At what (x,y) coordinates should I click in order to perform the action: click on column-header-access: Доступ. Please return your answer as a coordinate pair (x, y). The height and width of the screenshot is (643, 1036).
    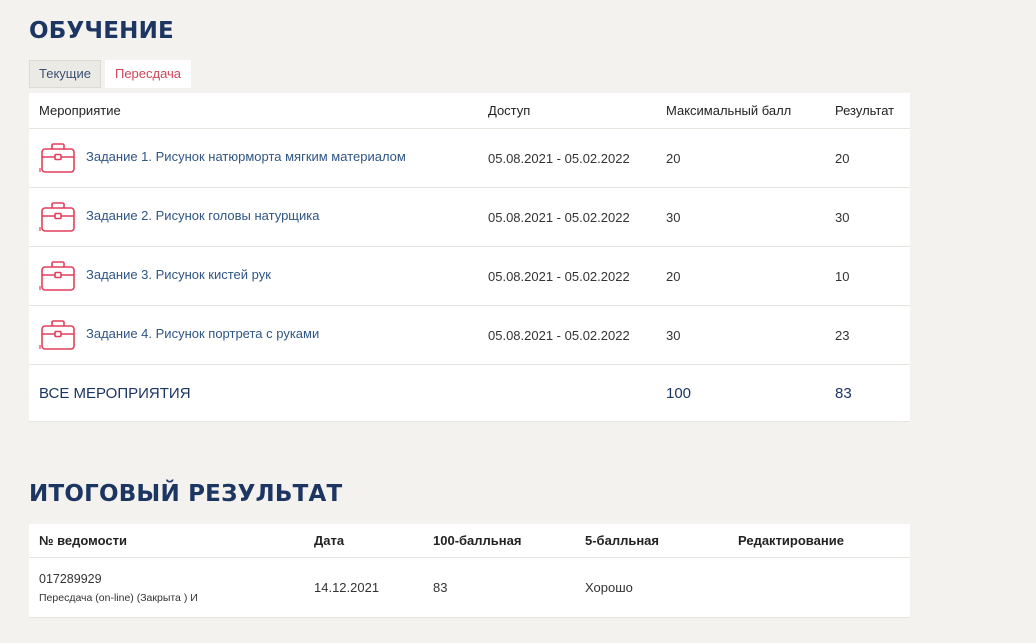
    Looking at the image, I should click on (567, 111).